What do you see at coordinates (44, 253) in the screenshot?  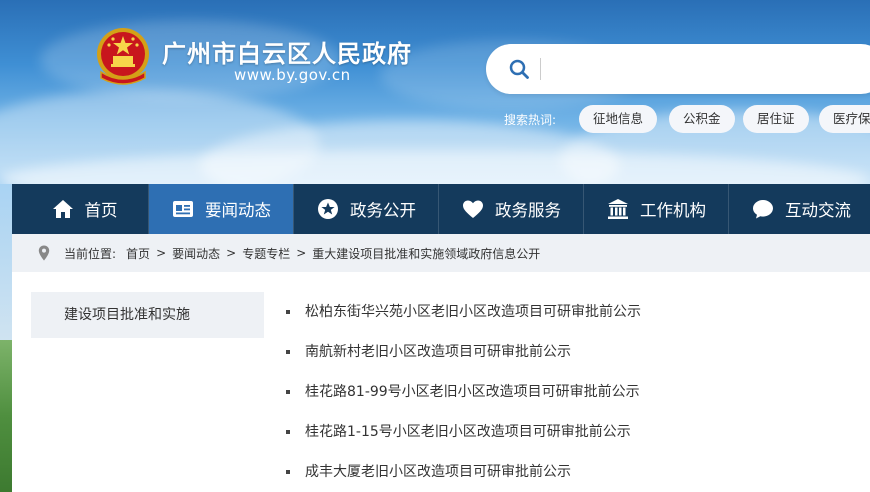 I see `location-pin-icon` at bounding box center [44, 253].